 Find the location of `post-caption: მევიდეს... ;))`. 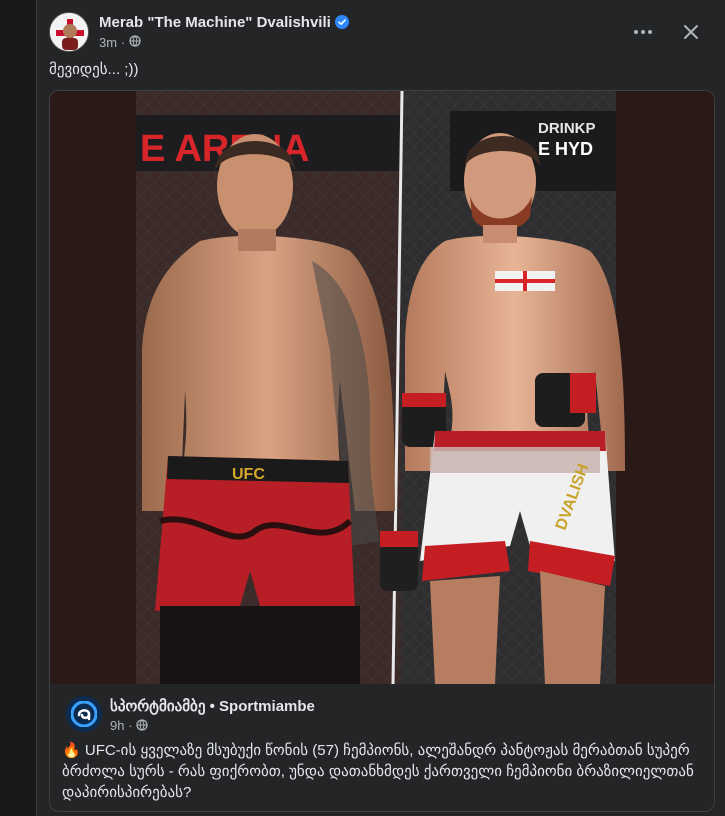

post-caption: მევიდეს... ;)) is located at coordinates (94, 69).